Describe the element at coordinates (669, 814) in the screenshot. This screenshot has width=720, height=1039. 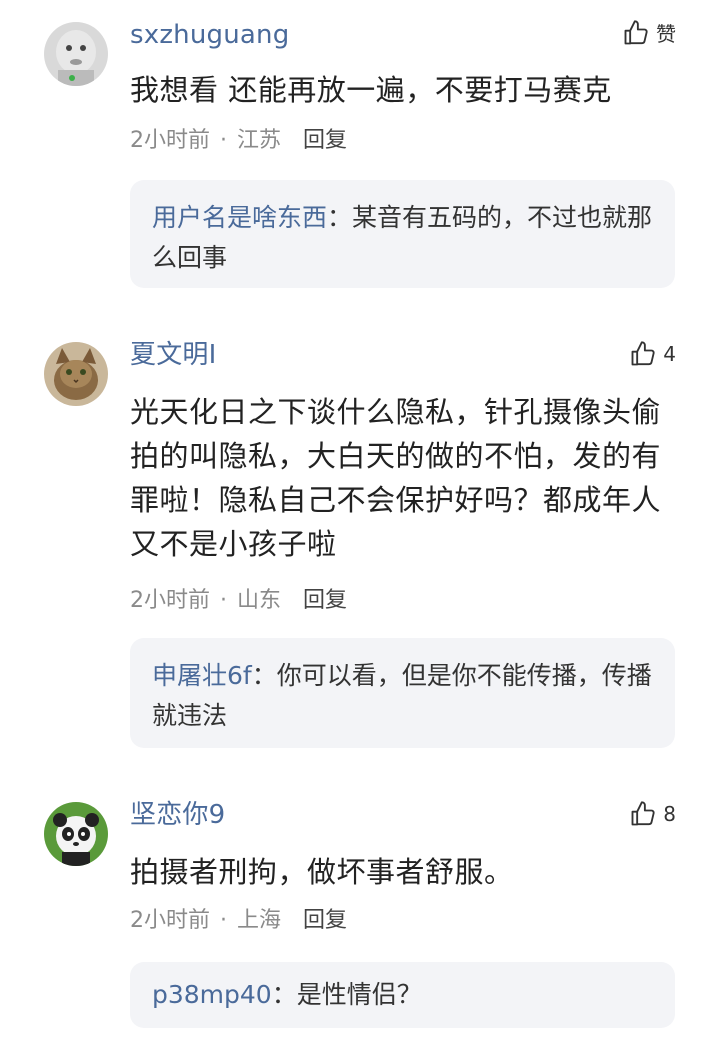
I see `like-count: 8` at that location.